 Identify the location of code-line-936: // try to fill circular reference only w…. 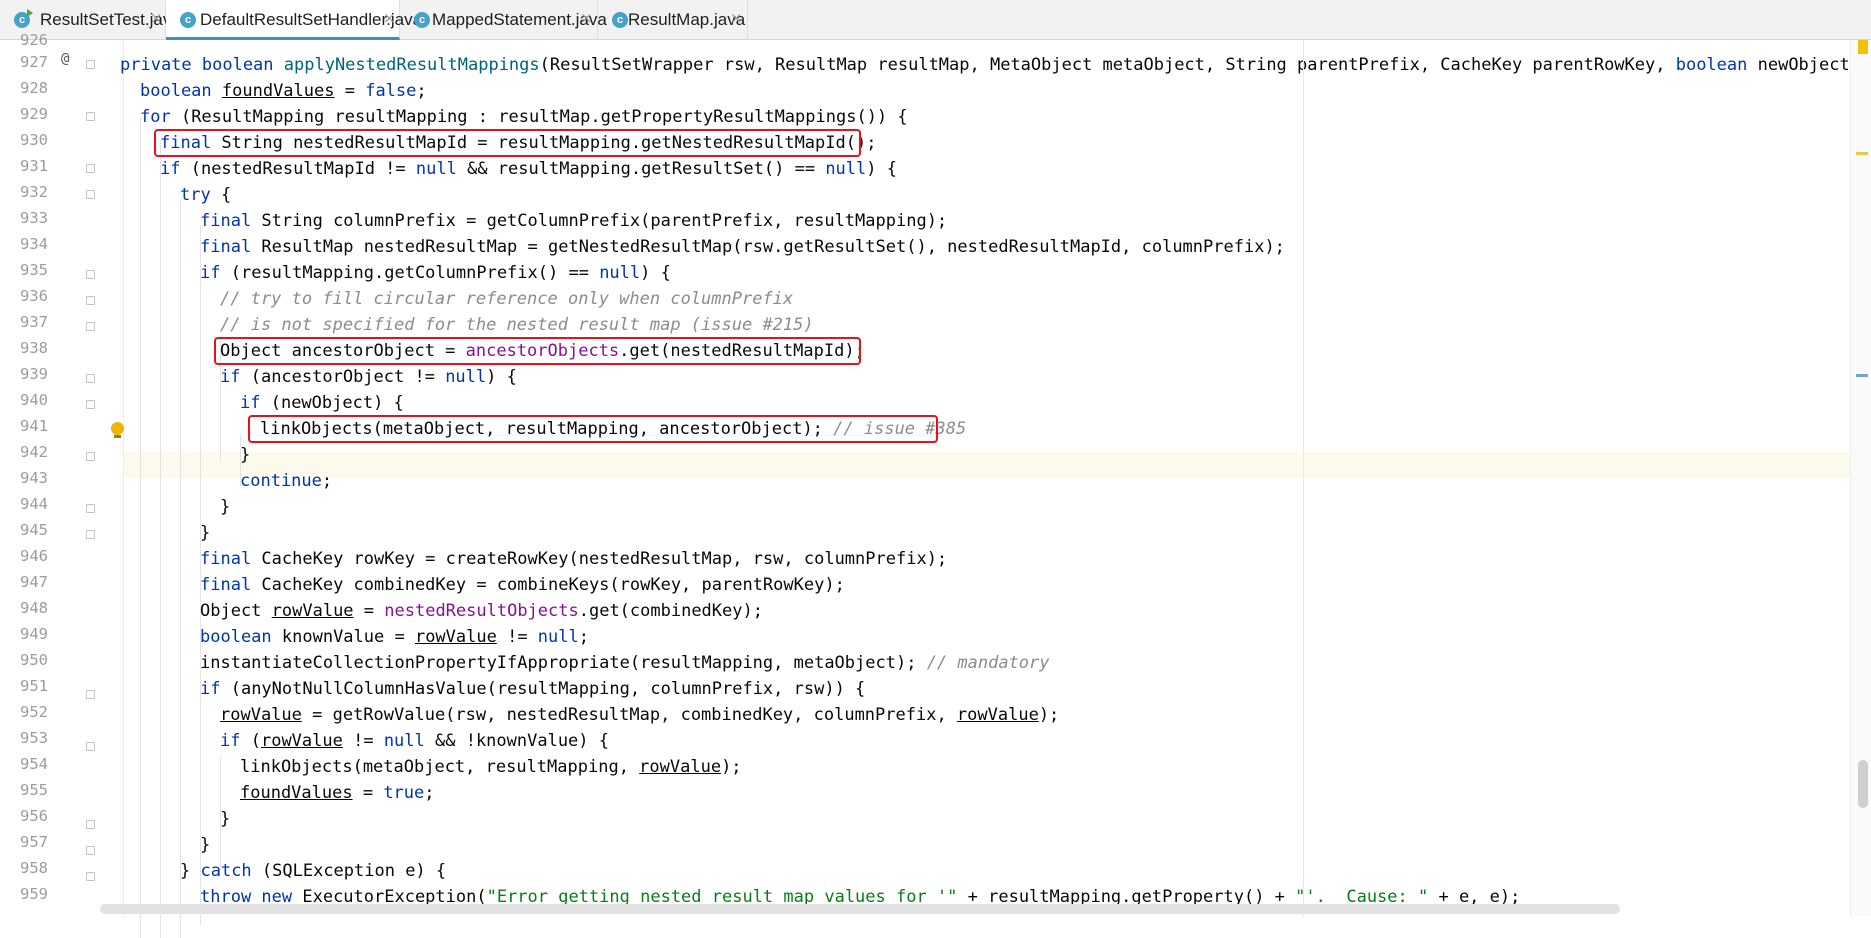
(506, 299).